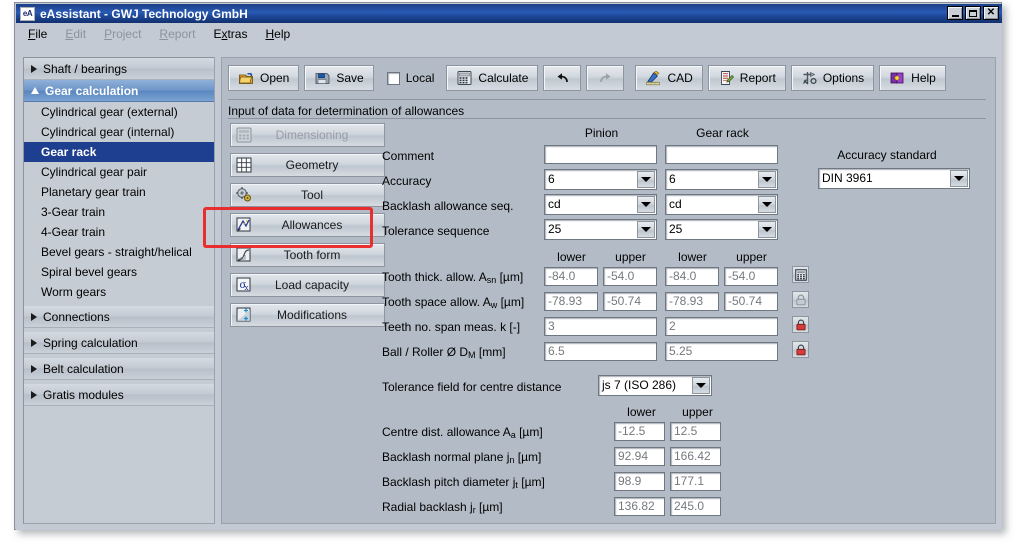 The image size is (1017, 545). Describe the element at coordinates (692, 301) in the screenshot. I see `tooth-space-rack-lower: -78.93` at that location.